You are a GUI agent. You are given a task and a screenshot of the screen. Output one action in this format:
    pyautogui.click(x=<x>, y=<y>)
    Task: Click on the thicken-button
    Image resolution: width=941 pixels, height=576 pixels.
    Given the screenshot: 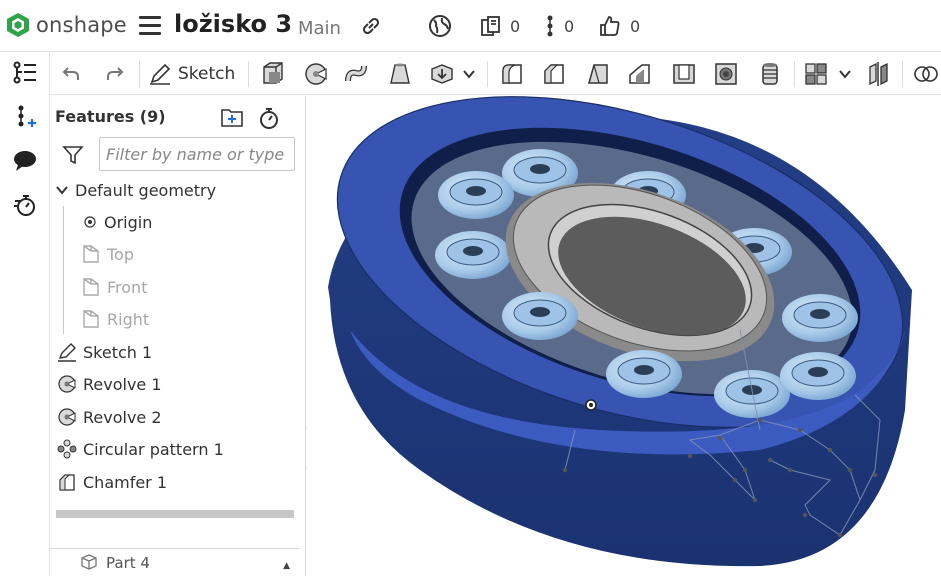 What is the action you would take?
    pyautogui.click(x=442, y=74)
    